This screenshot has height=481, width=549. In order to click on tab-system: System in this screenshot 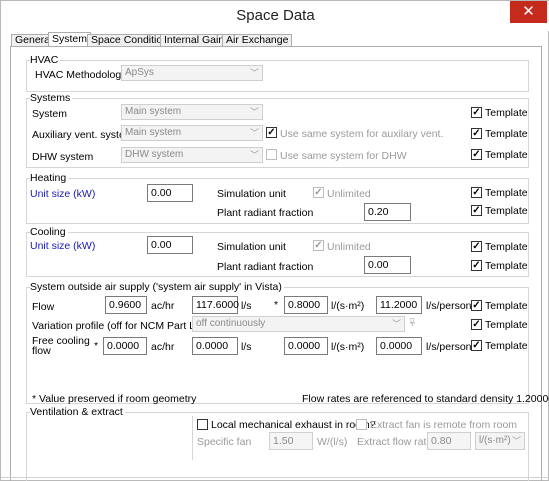, I will do `click(70, 39)`.